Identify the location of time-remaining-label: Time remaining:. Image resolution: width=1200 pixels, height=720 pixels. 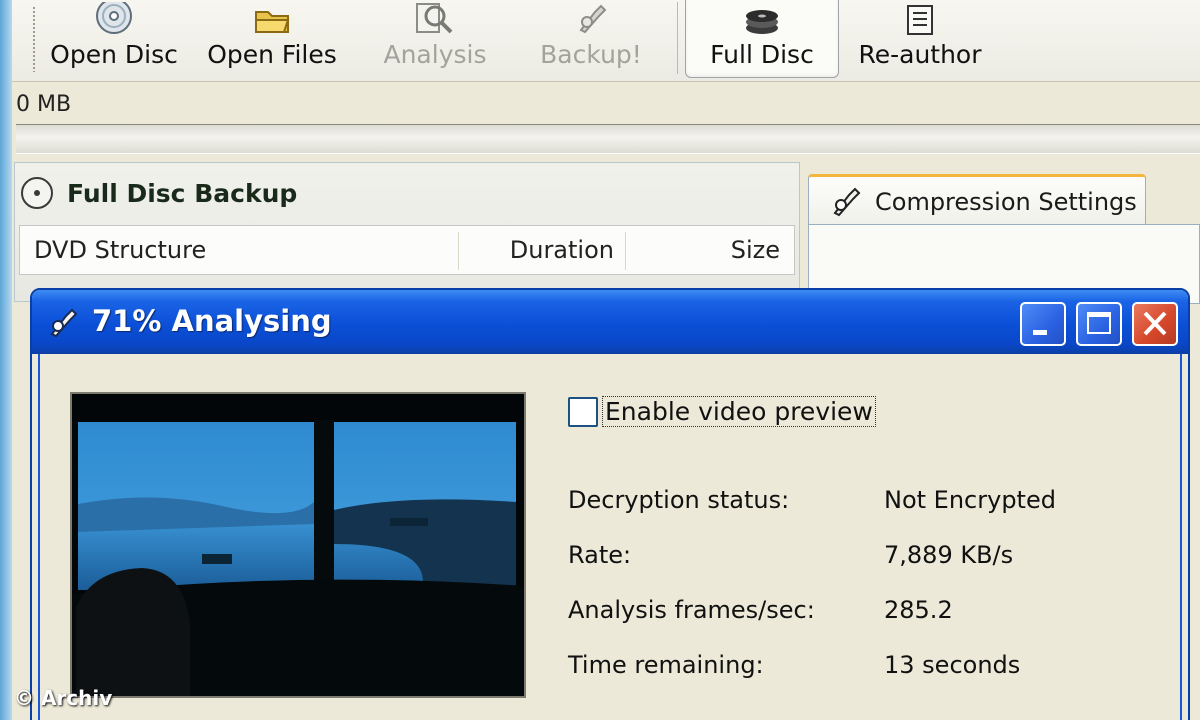
(666, 665).